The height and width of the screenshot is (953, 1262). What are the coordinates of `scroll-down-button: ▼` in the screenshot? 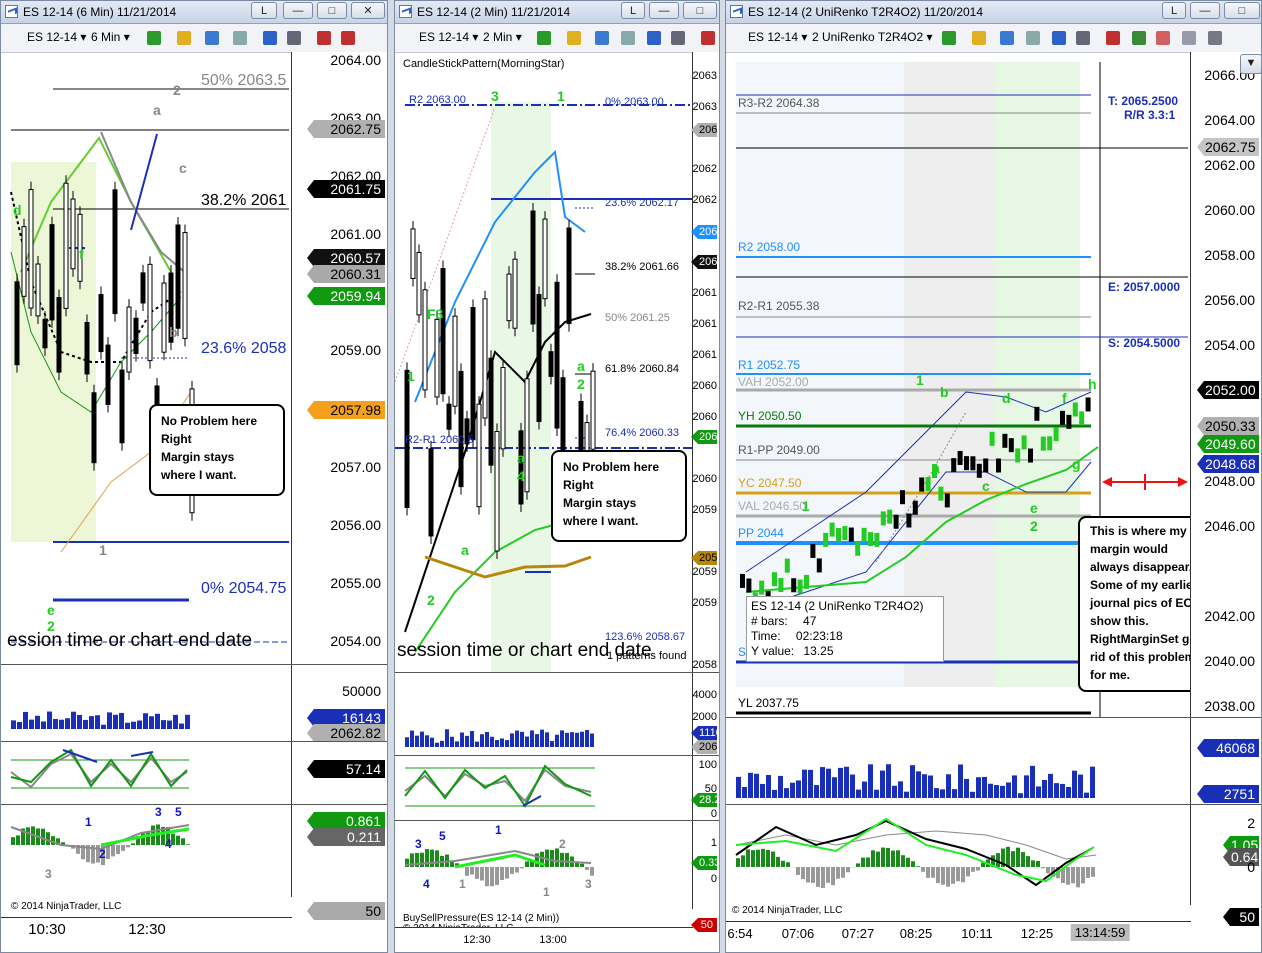 It's located at (1250, 64).